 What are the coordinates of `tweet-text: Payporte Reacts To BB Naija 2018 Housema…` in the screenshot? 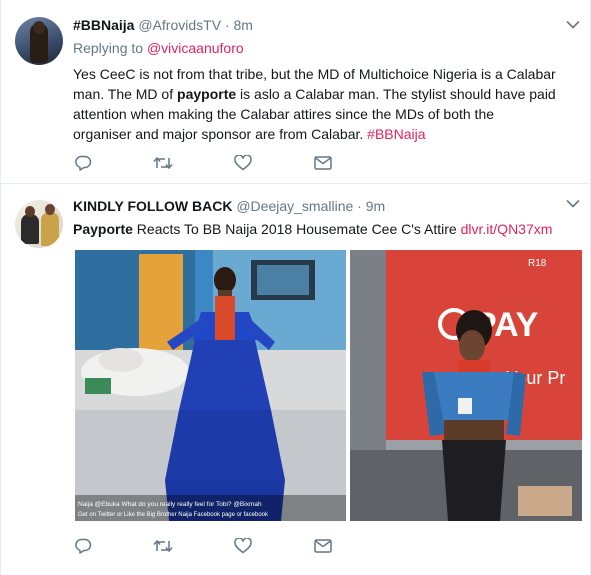 It's located at (314, 229).